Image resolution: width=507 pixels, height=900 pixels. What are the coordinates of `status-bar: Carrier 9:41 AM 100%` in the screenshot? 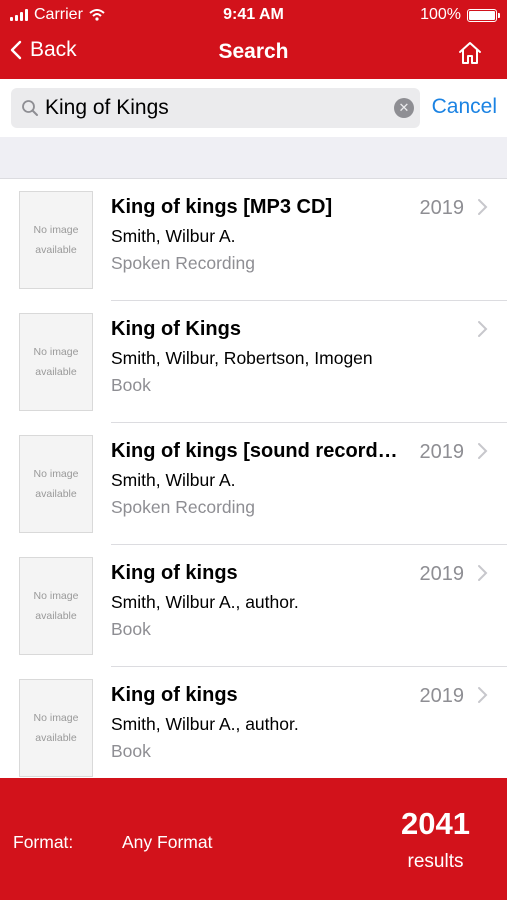 It's located at (253, 15).